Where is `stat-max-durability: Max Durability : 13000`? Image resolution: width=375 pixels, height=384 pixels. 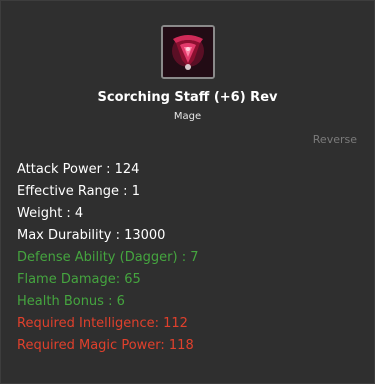
stat-max-durability: Max Durability : 13000 is located at coordinates (91, 235).